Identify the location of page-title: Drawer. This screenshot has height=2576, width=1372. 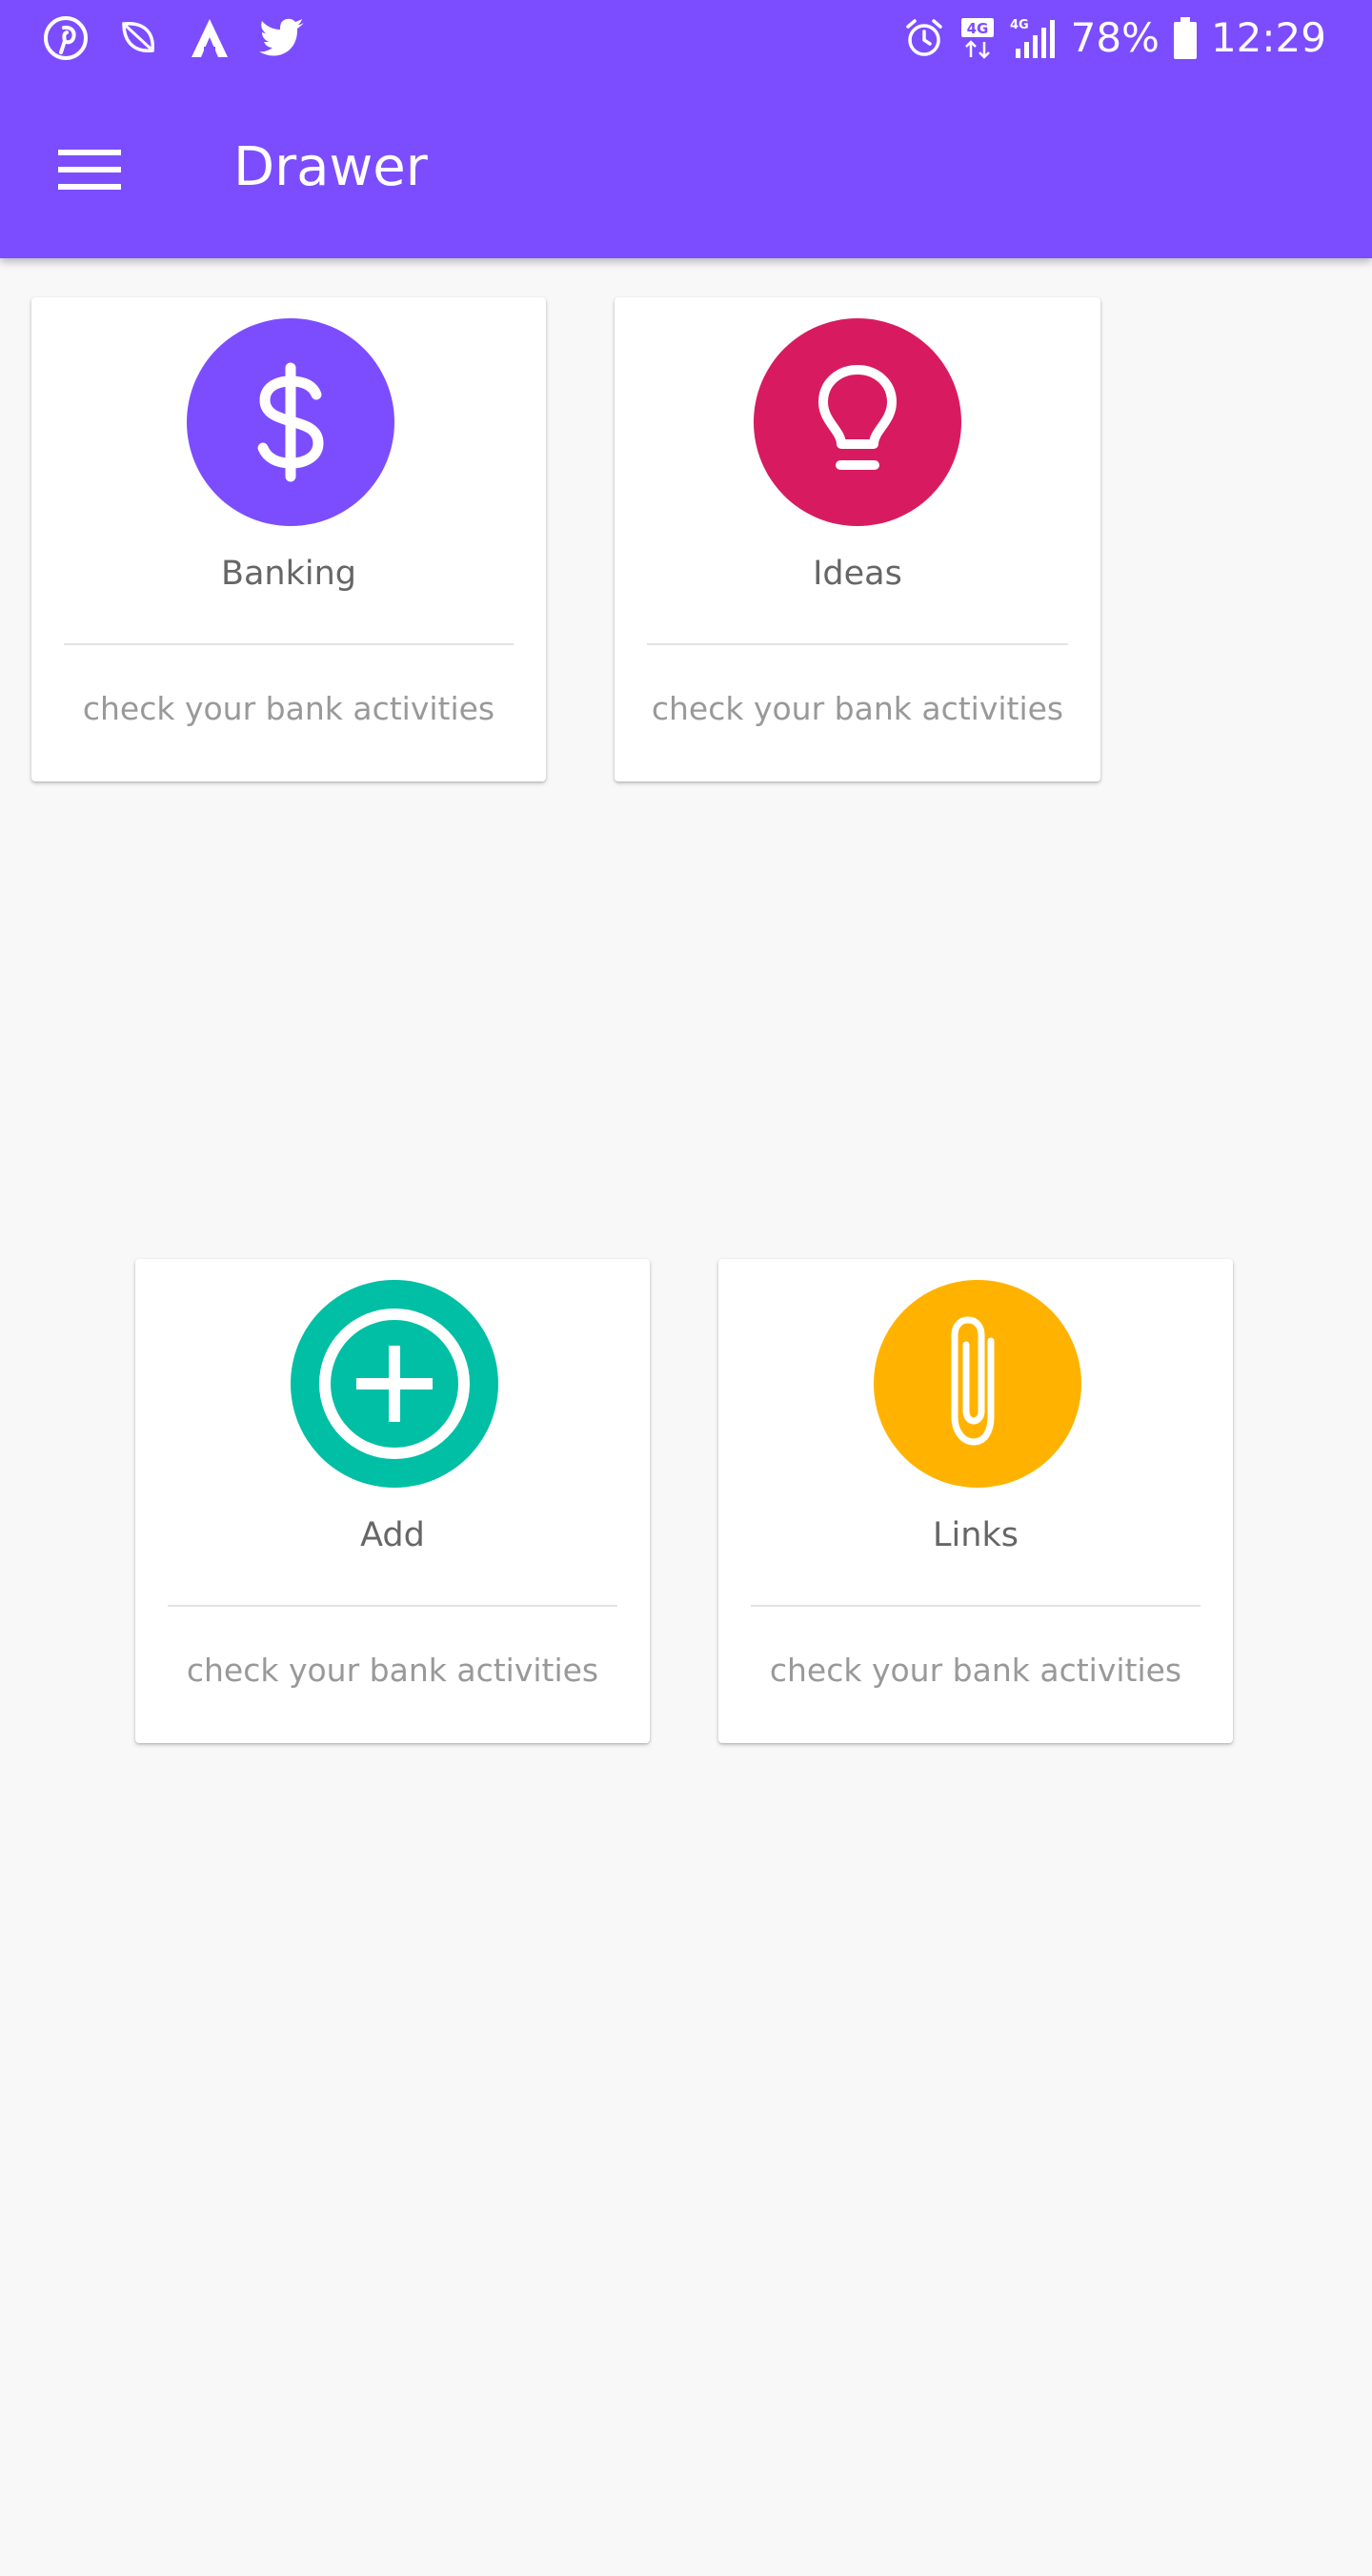
(330, 167).